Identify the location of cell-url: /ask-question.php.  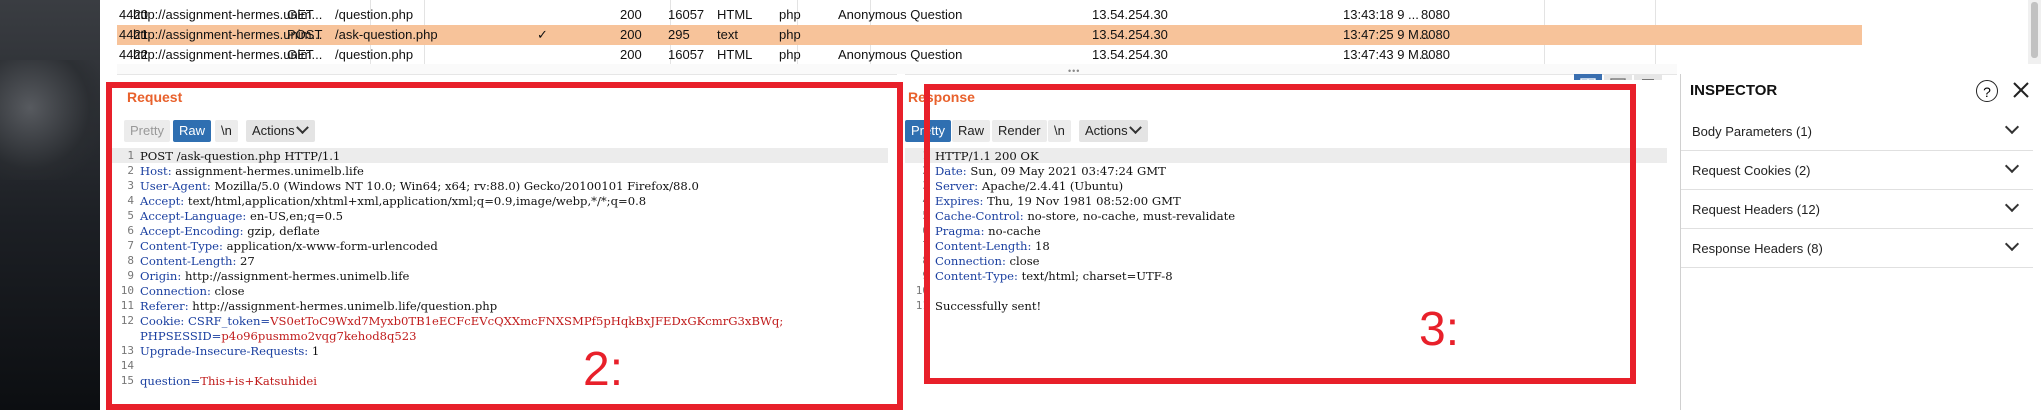
(386, 34).